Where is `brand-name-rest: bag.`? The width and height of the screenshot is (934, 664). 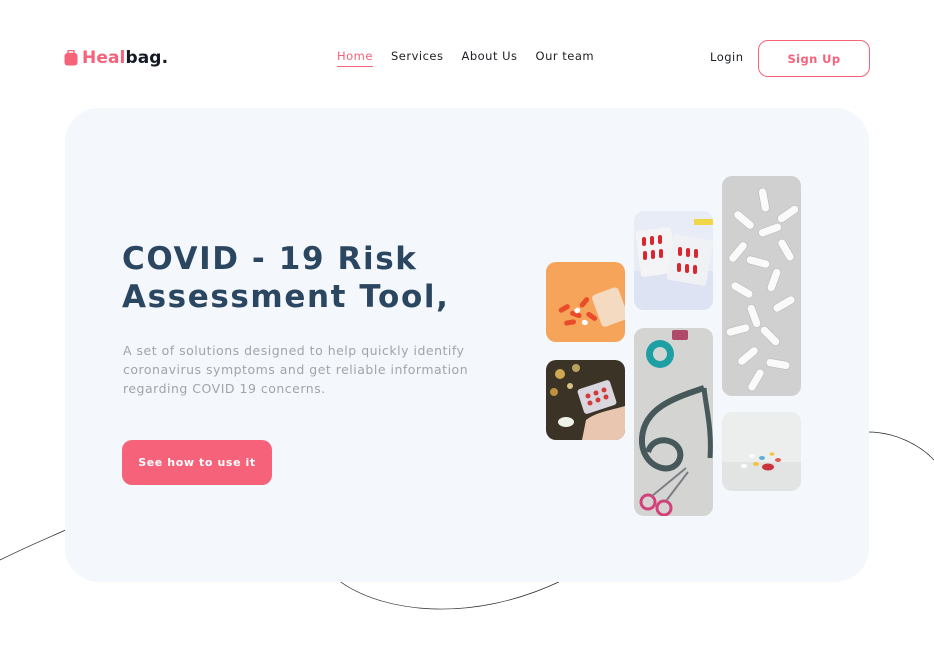
brand-name-rest: bag. is located at coordinates (147, 58).